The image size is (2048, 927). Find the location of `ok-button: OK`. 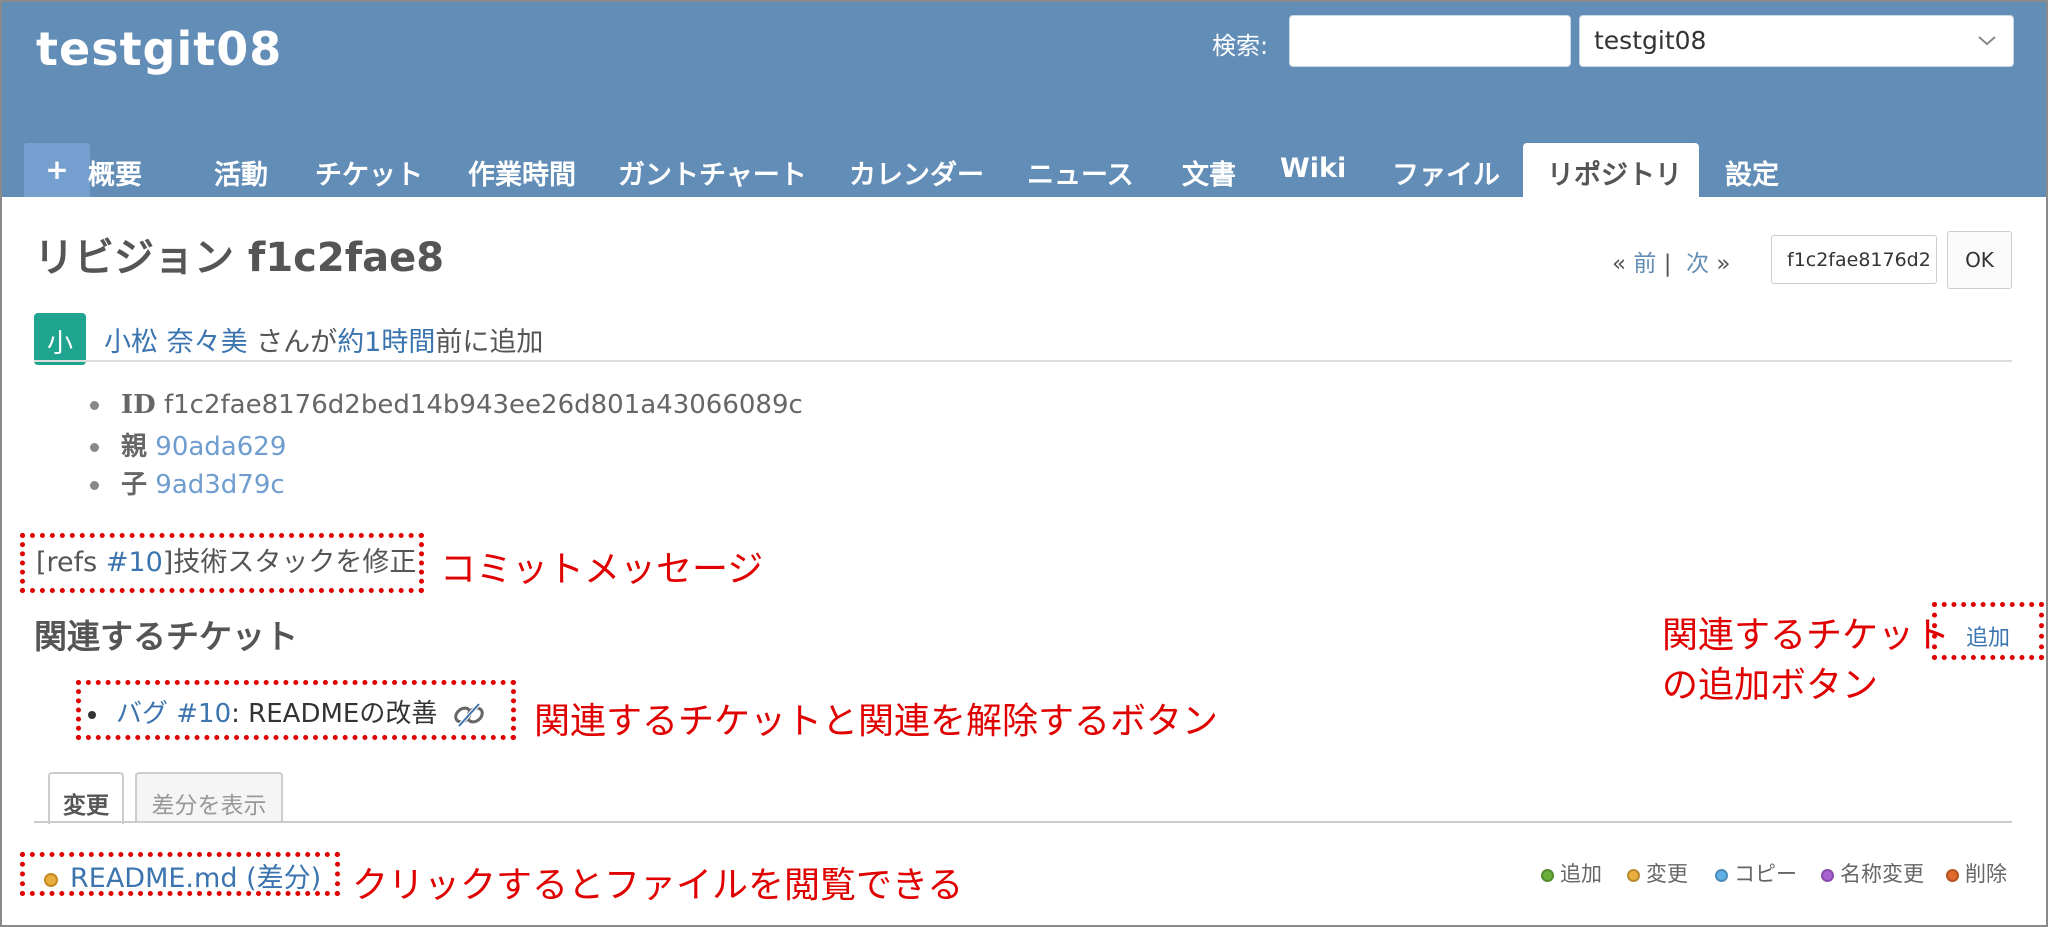

ok-button: OK is located at coordinates (1979, 260).